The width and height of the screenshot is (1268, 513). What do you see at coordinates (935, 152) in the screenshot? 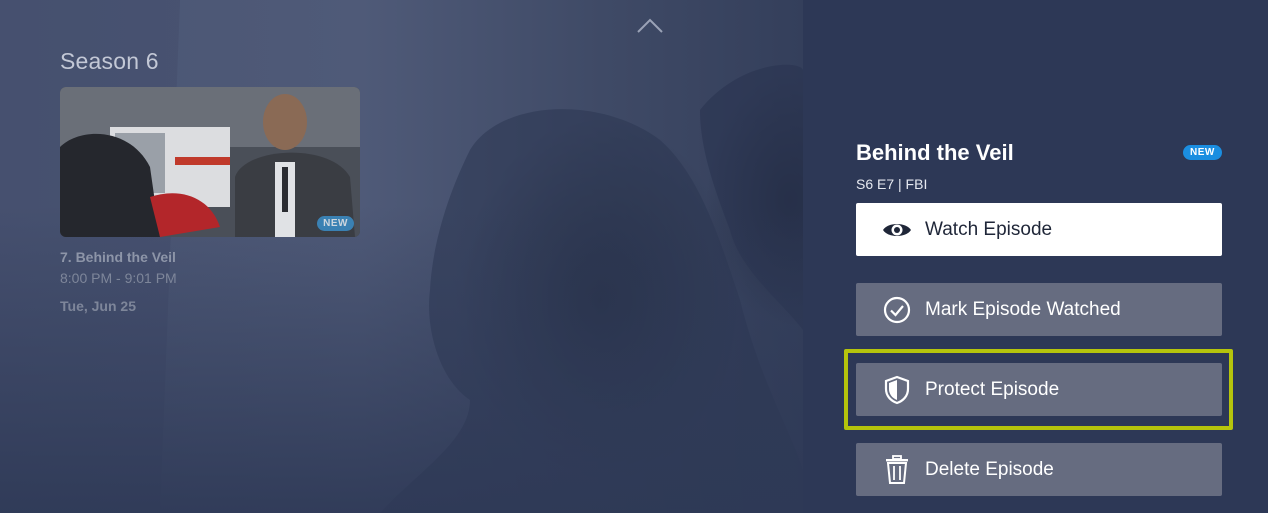
I see `detail-title: Behind the Veil` at bounding box center [935, 152].